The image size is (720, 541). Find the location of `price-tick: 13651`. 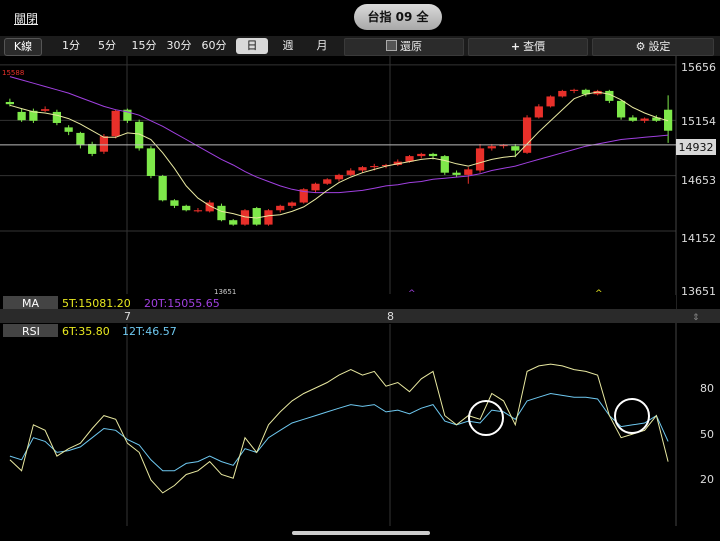

price-tick: 13651 is located at coordinates (698, 291).